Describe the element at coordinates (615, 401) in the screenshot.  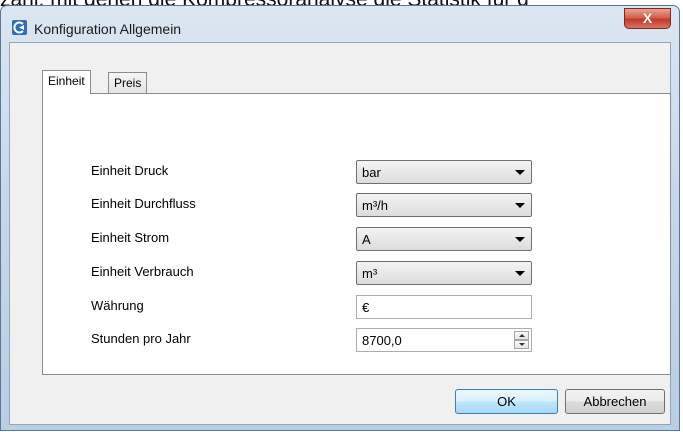
I see `cancel-button: Abbrechen` at that location.